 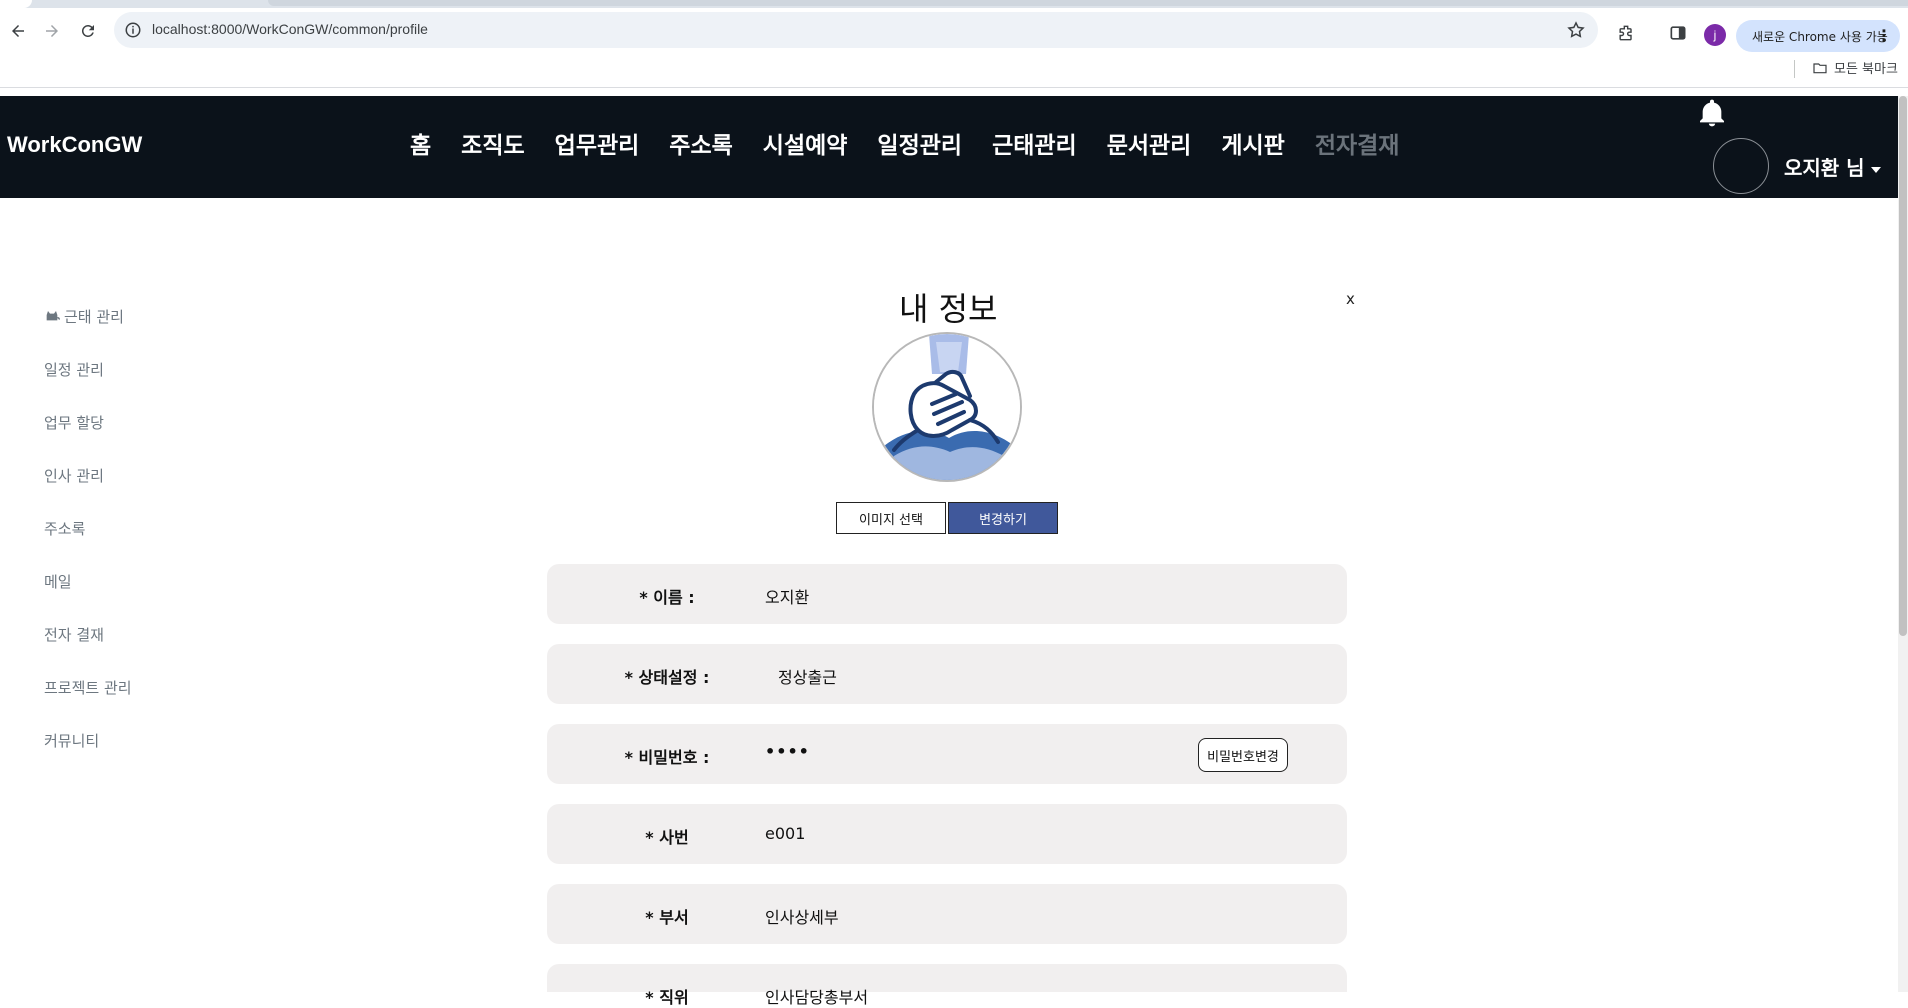 I want to click on brand-logo: WorkConGW, so click(x=74, y=145).